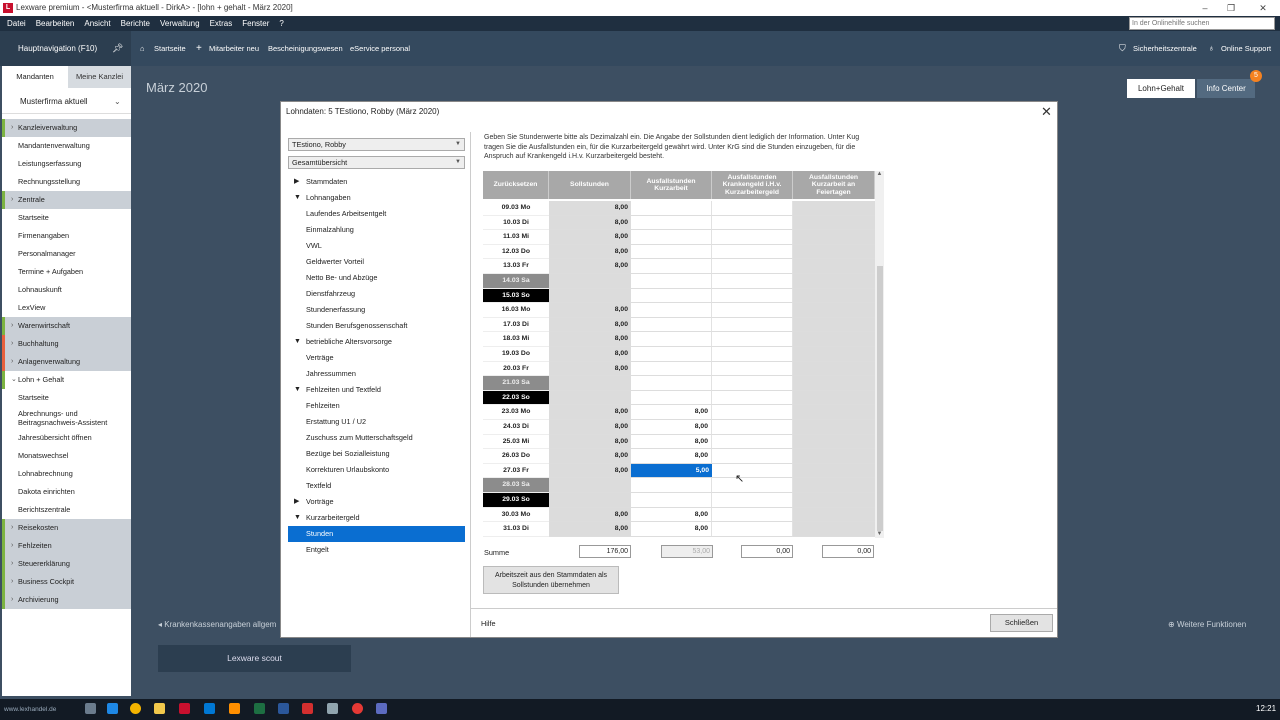 The width and height of the screenshot is (1280, 720). Describe the element at coordinates (1231, 8) in the screenshot. I see `restore-icon: ❐` at that location.